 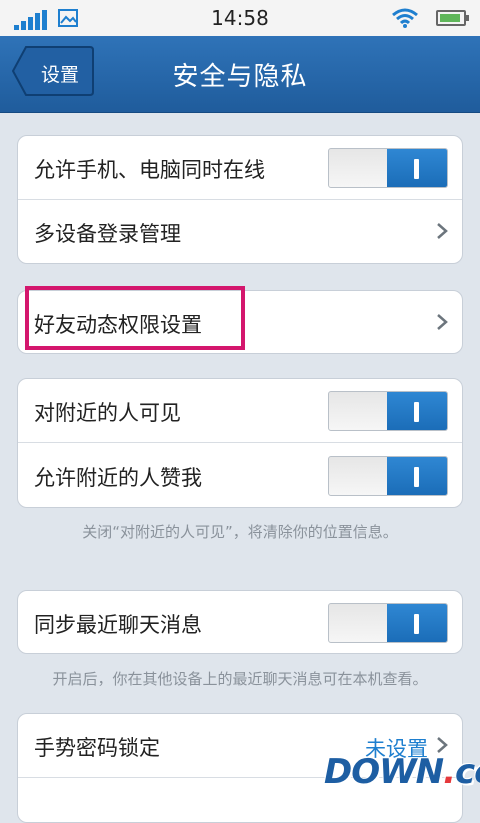 What do you see at coordinates (107, 234) in the screenshot?
I see `row-label: 多设备登录管理` at bounding box center [107, 234].